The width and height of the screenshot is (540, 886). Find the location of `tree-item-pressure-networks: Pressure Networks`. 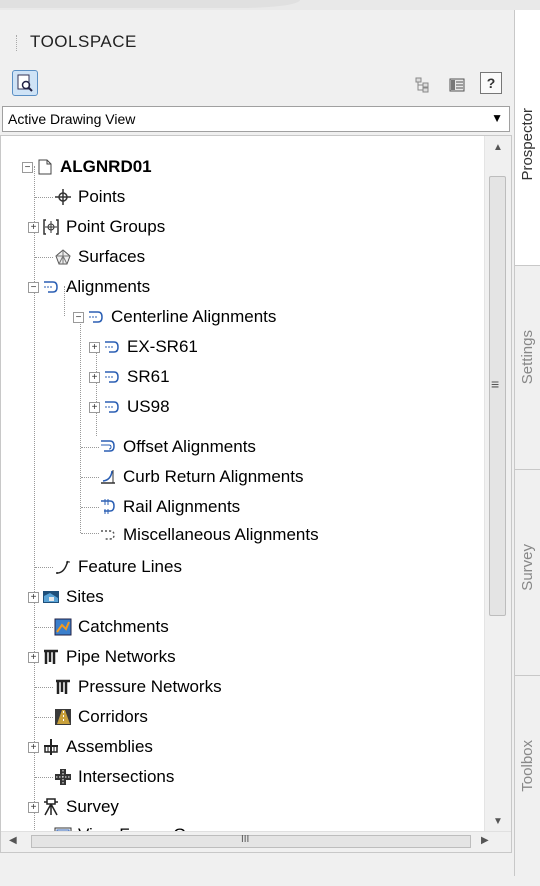

tree-item-pressure-networks: Pressure Networks is located at coordinates (137, 687).